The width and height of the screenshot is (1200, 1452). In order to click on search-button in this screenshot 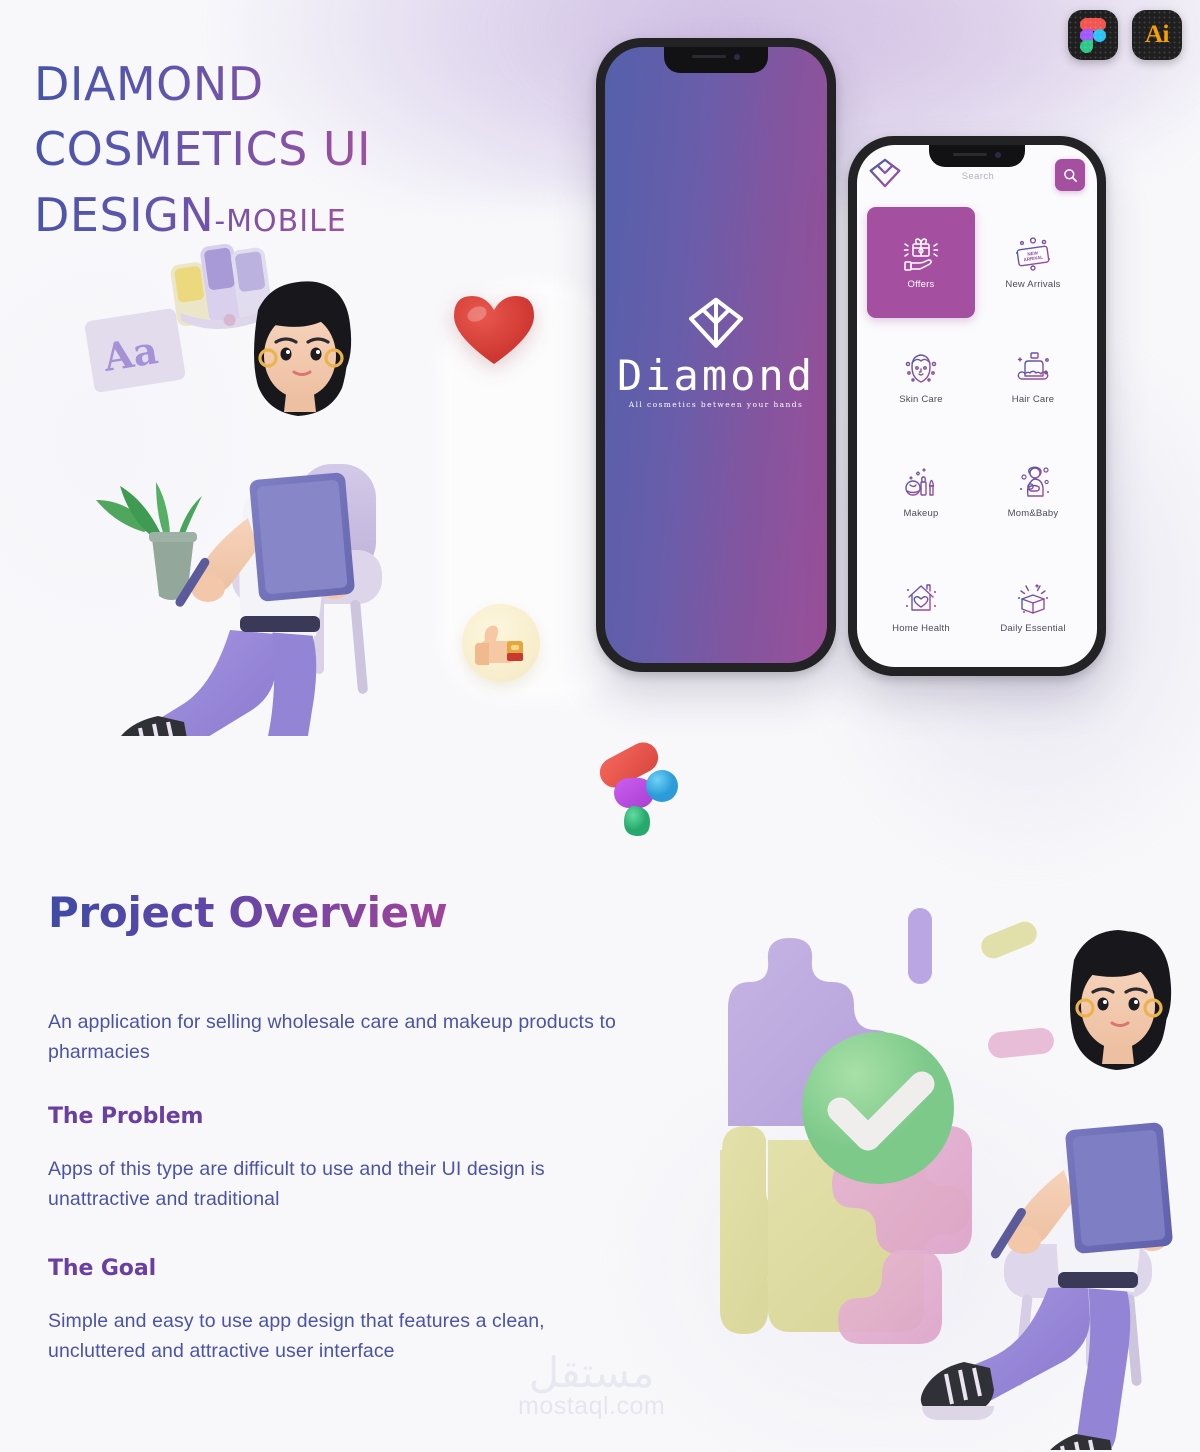, I will do `click(1070, 175)`.